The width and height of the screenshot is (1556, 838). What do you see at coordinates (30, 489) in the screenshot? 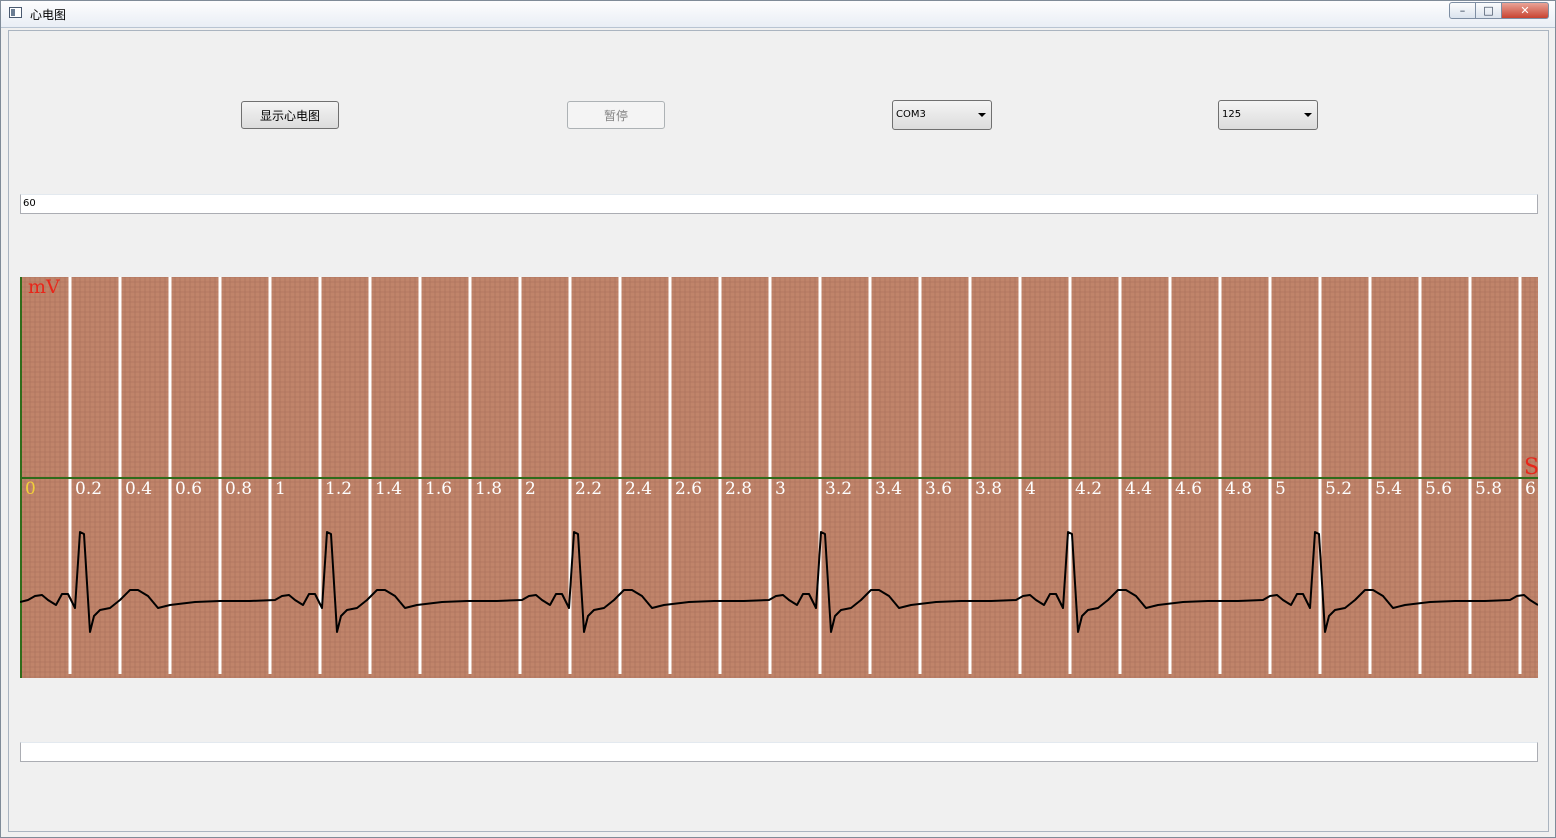
I see `ecg-x-tick-label: 0` at bounding box center [30, 489].